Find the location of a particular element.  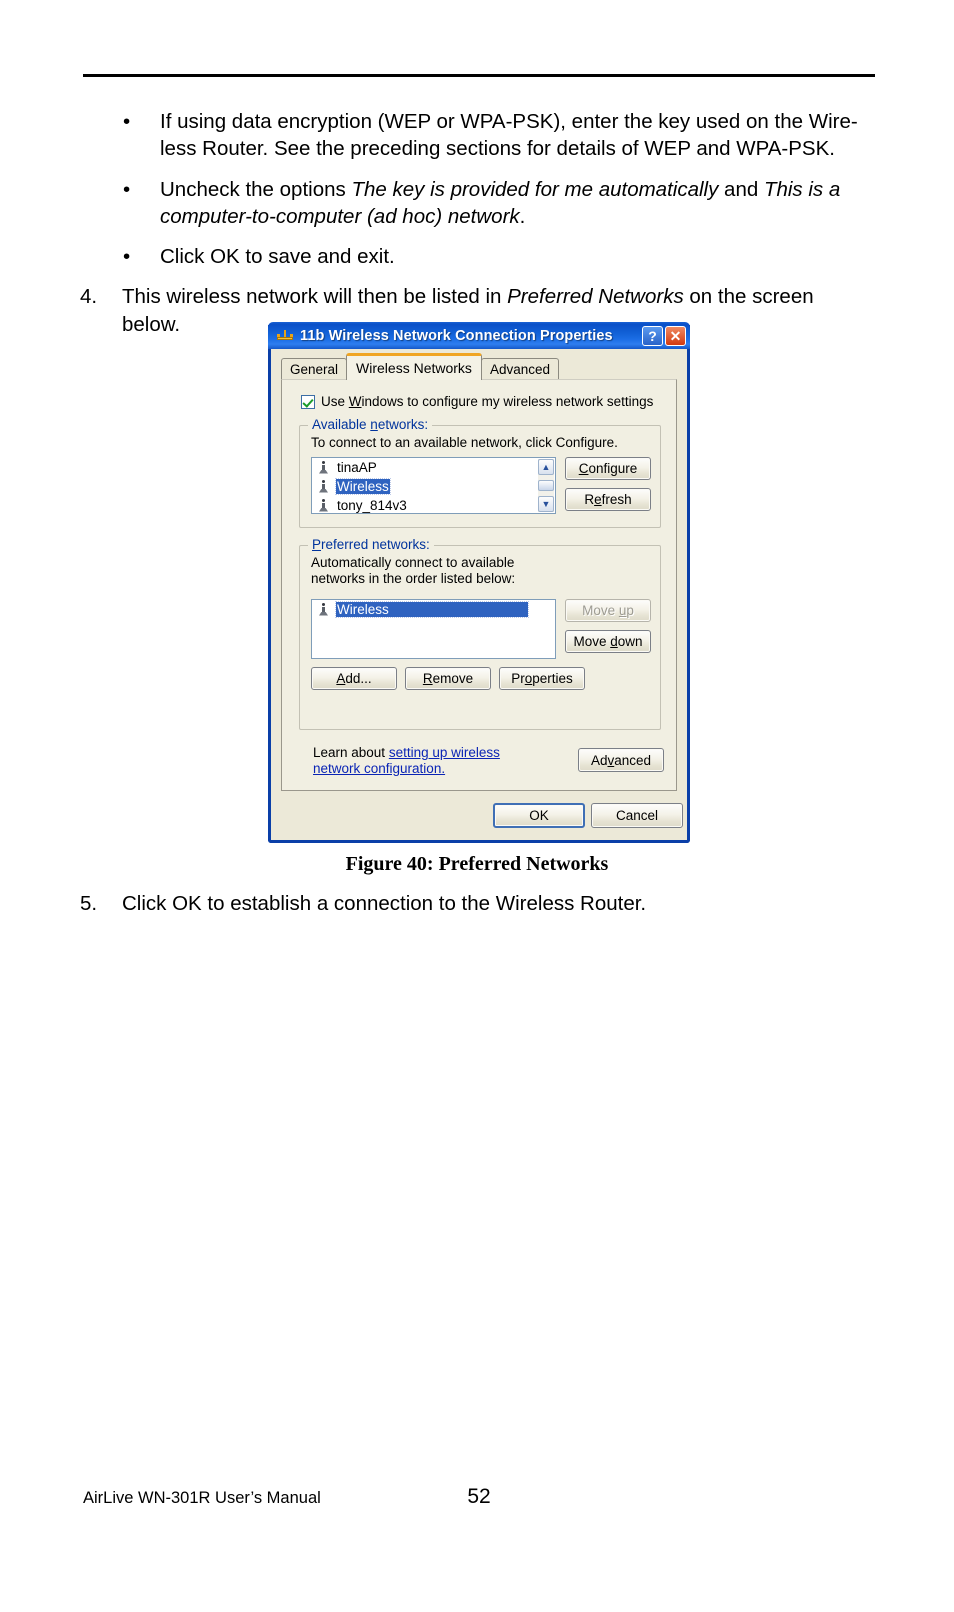

configure-button-label: Configure is located at coordinates (608, 468).